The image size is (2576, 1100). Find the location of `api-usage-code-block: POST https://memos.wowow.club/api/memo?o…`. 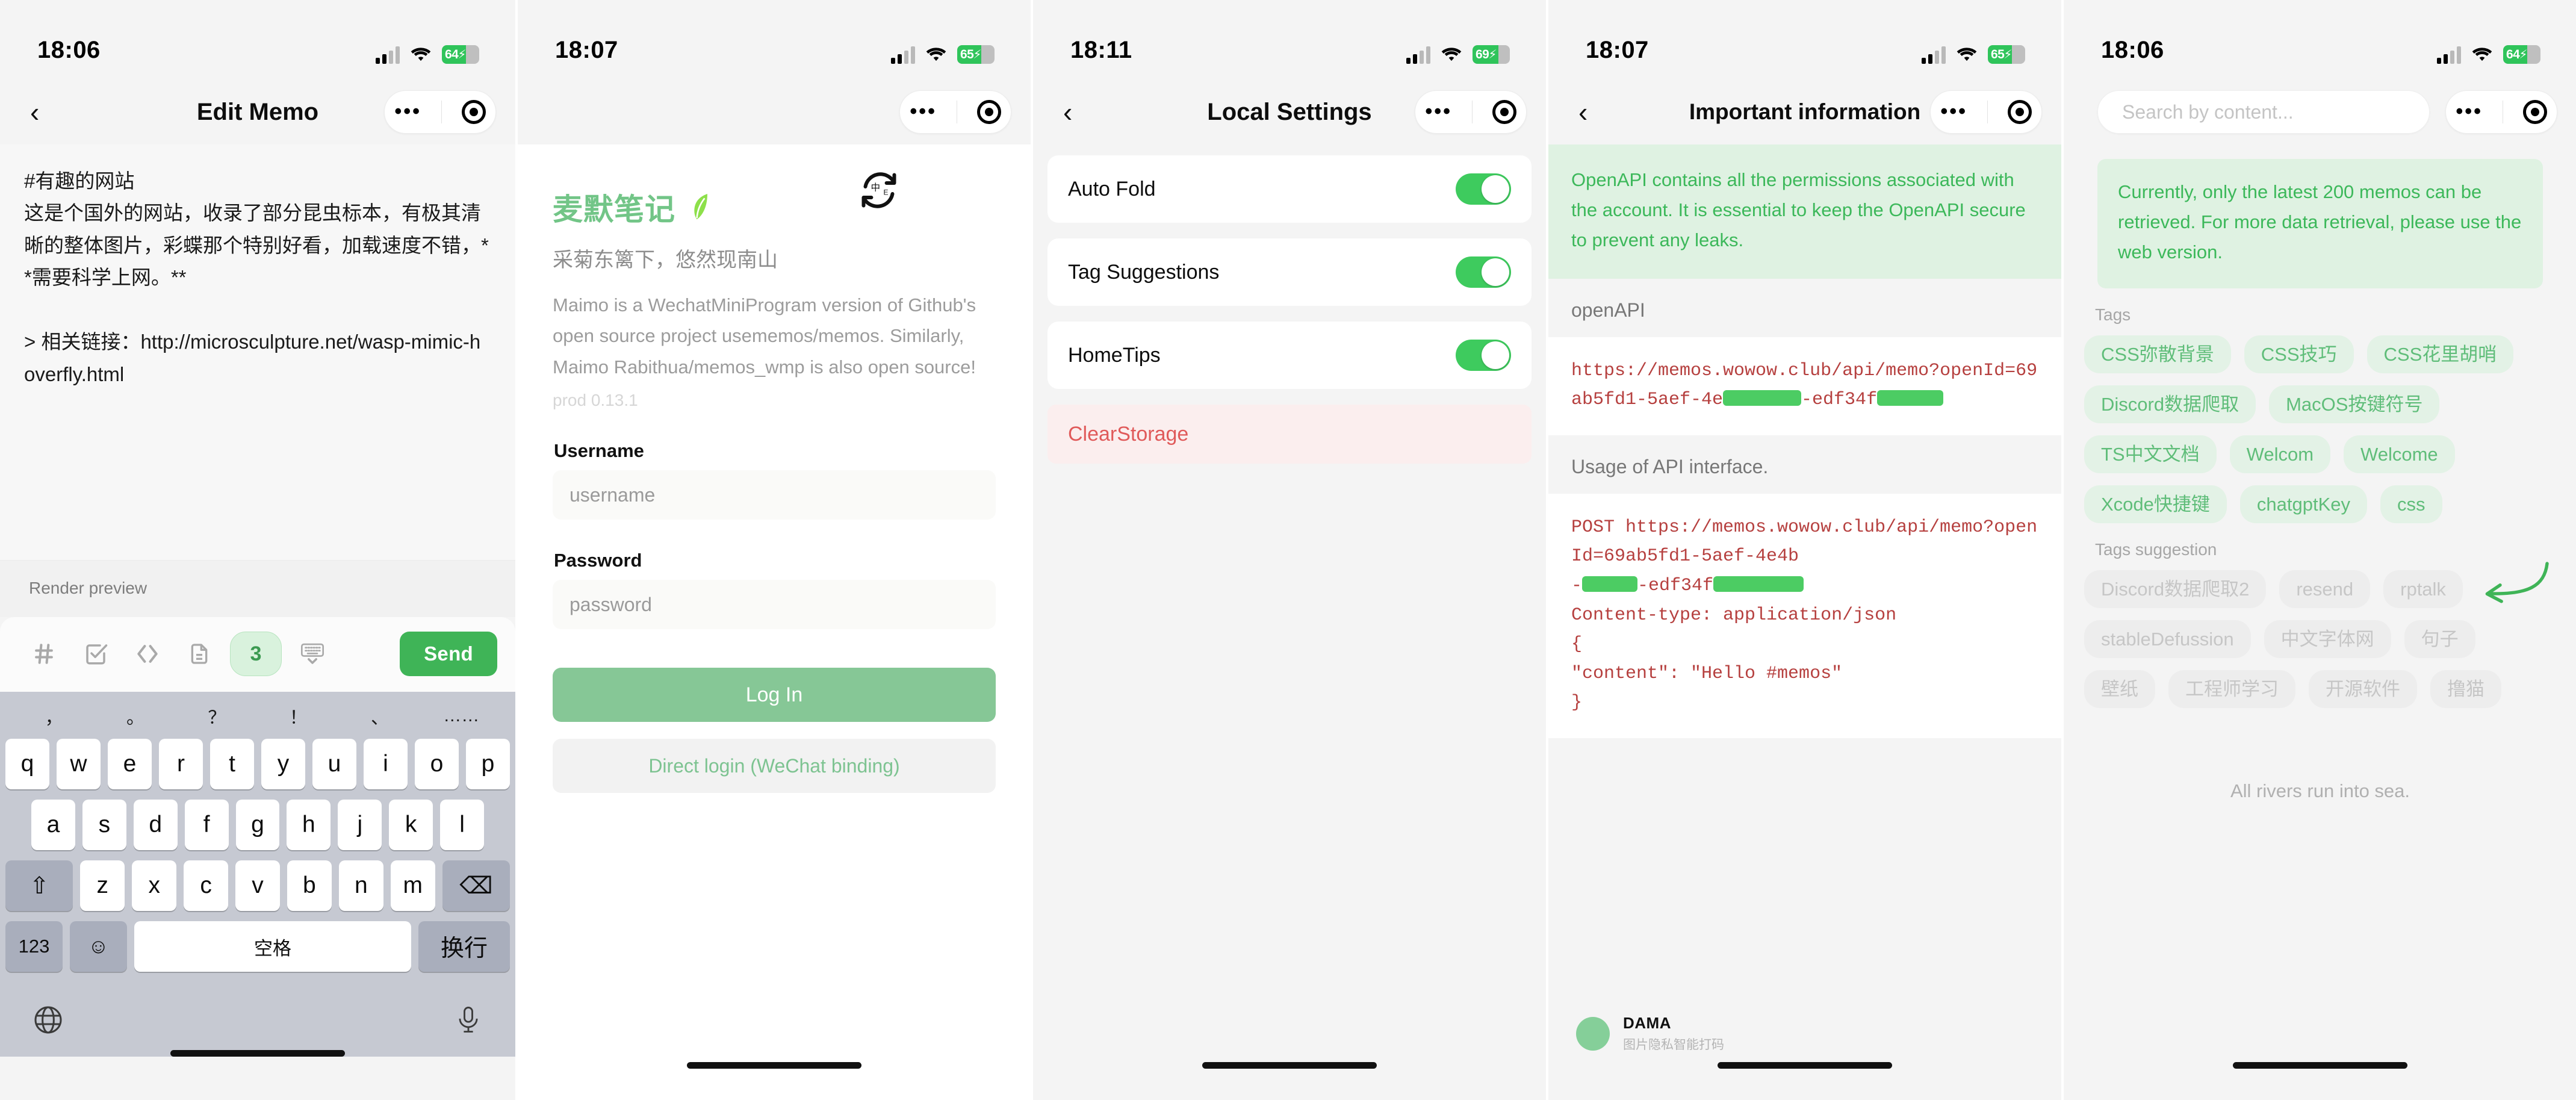

api-usage-code-block: POST https://memos.wowow.club/api/memo?o… is located at coordinates (1804, 615).